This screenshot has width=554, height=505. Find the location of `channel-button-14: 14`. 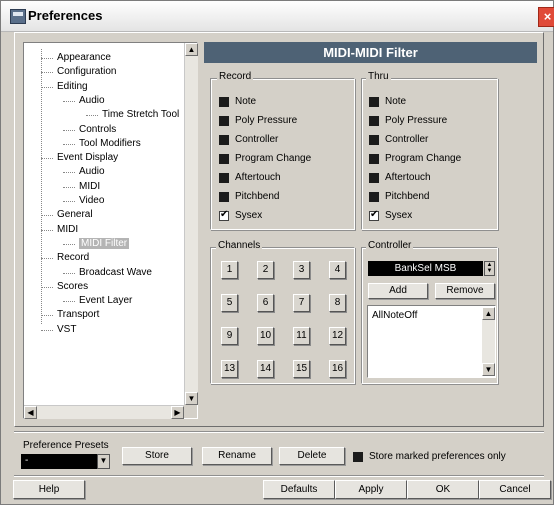

channel-button-14: 14 is located at coordinates (265, 369).